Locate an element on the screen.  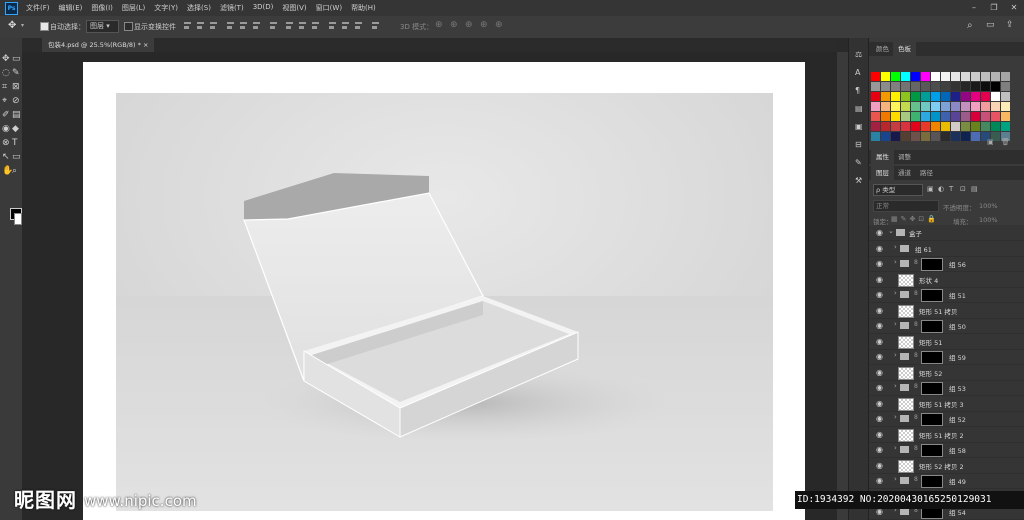
menu-item: 文字(Y) is located at coordinates (166, 8).